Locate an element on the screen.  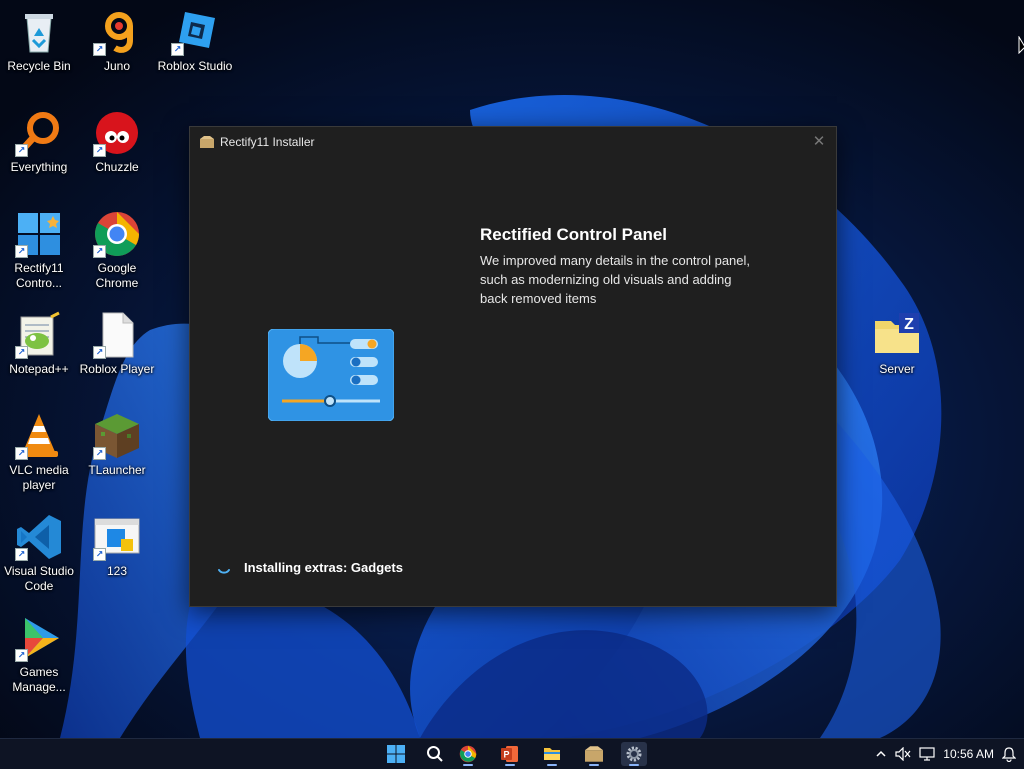
desktop-icon-roblox-studio: ↗ Roblox Studio is located at coordinates (195, 41).